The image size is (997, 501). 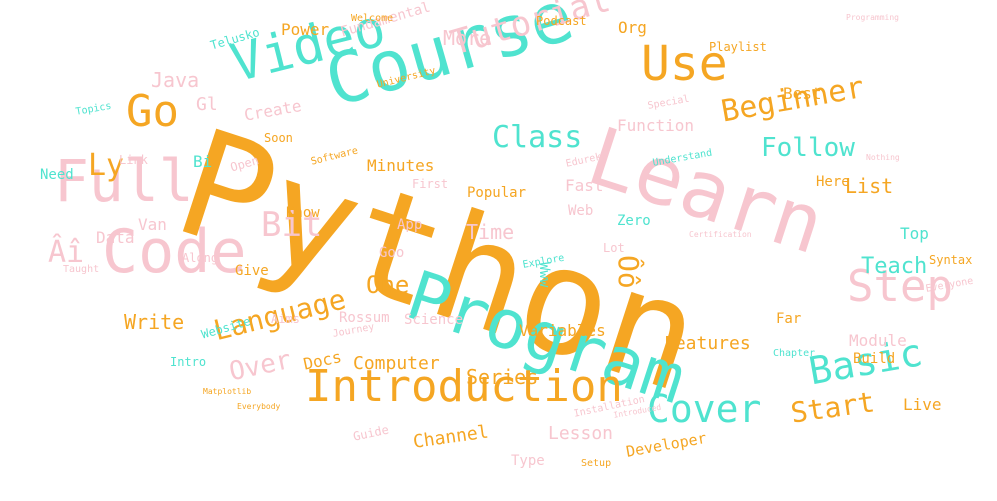 What do you see at coordinates (305, 29) in the screenshot?
I see `word-37: Power` at bounding box center [305, 29].